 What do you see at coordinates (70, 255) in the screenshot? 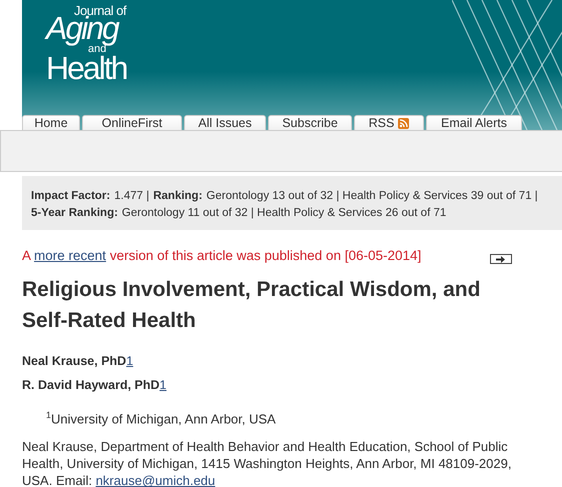
I see `more-recent-link: more recent` at bounding box center [70, 255].